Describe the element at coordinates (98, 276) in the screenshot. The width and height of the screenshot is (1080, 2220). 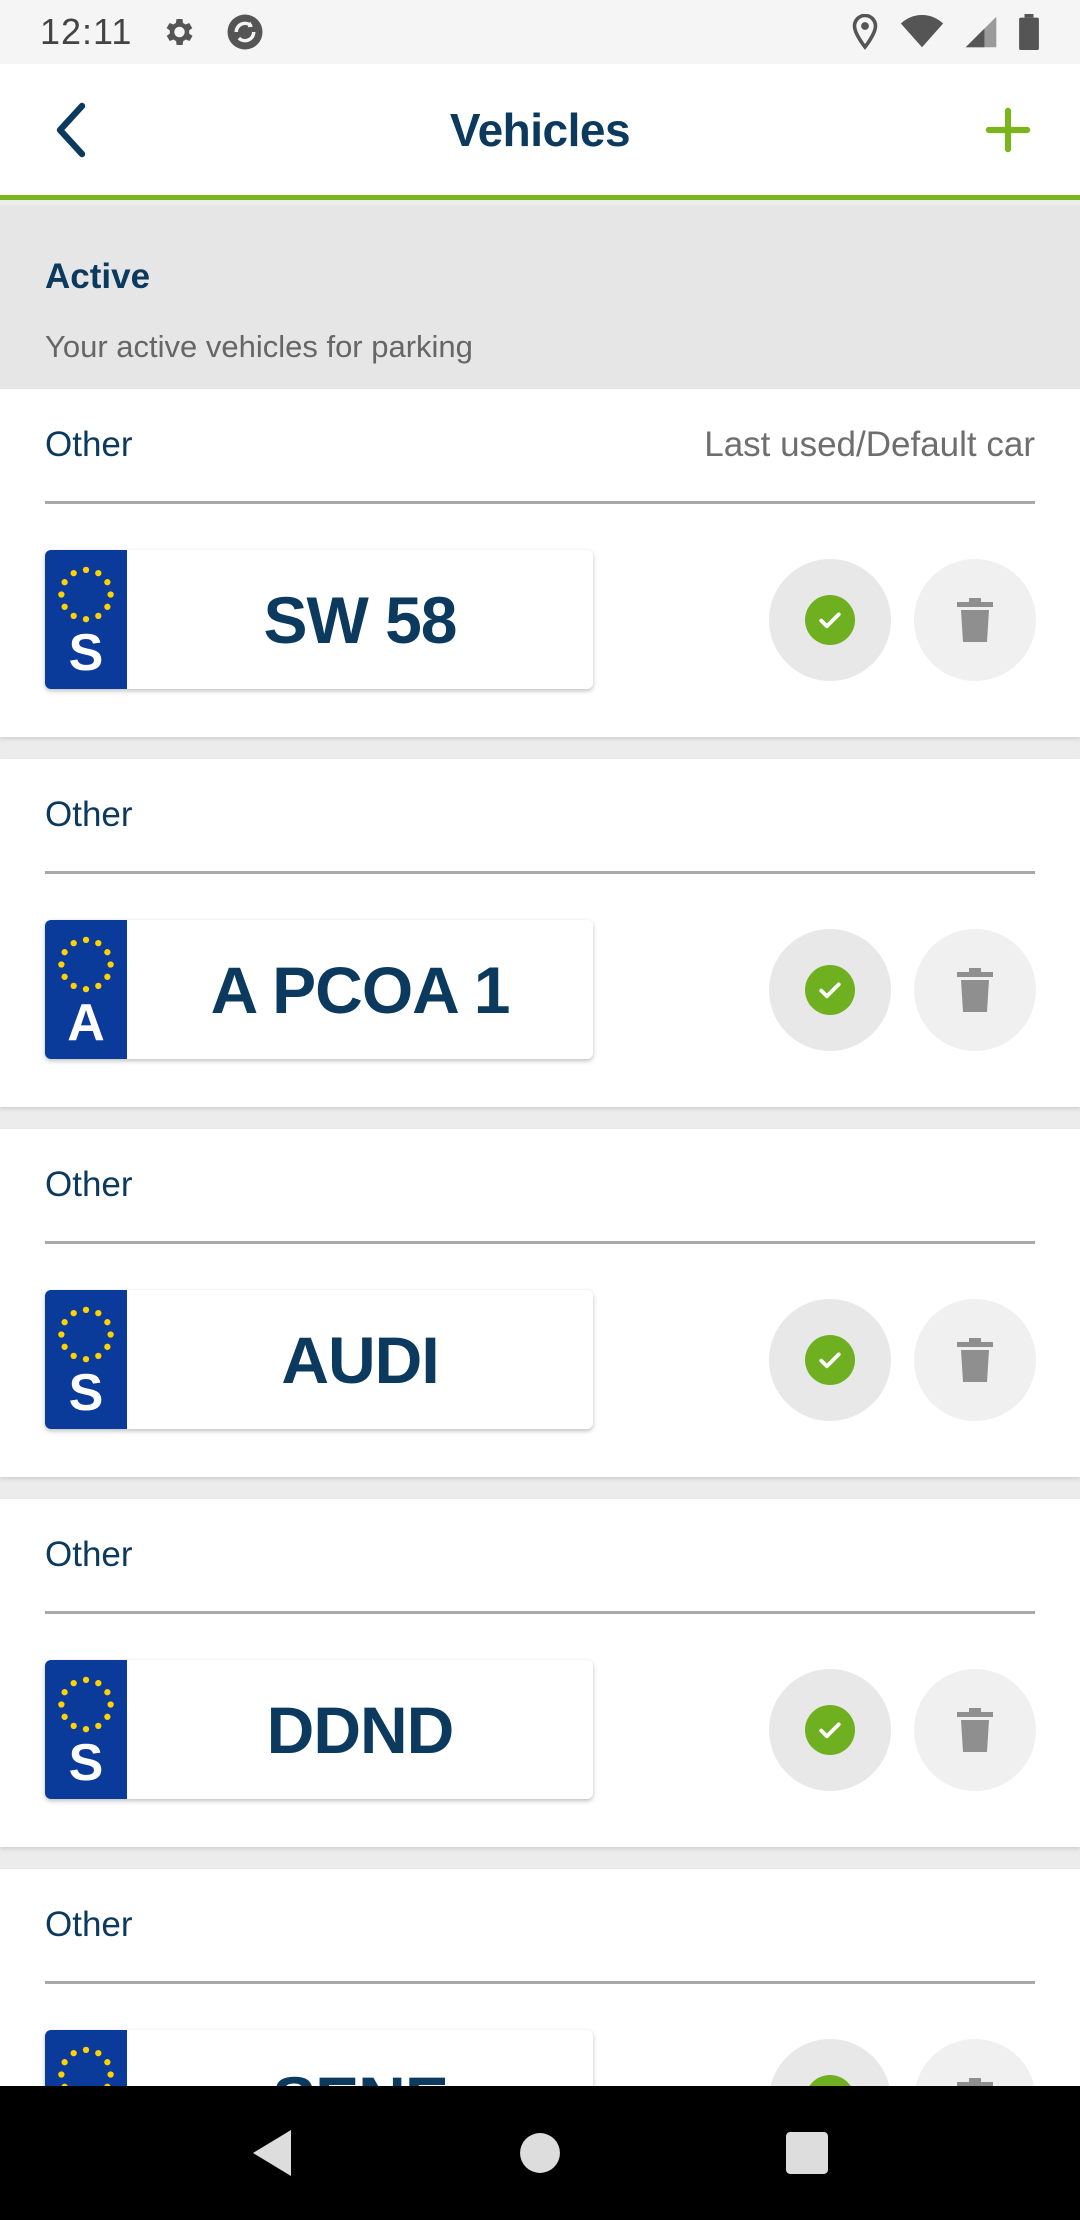
I see `section-title: Active` at that location.